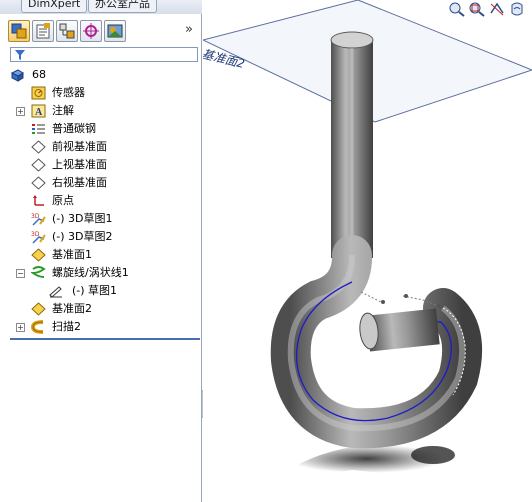  I want to click on tree-item-material: 普通碳钢, so click(100, 129).